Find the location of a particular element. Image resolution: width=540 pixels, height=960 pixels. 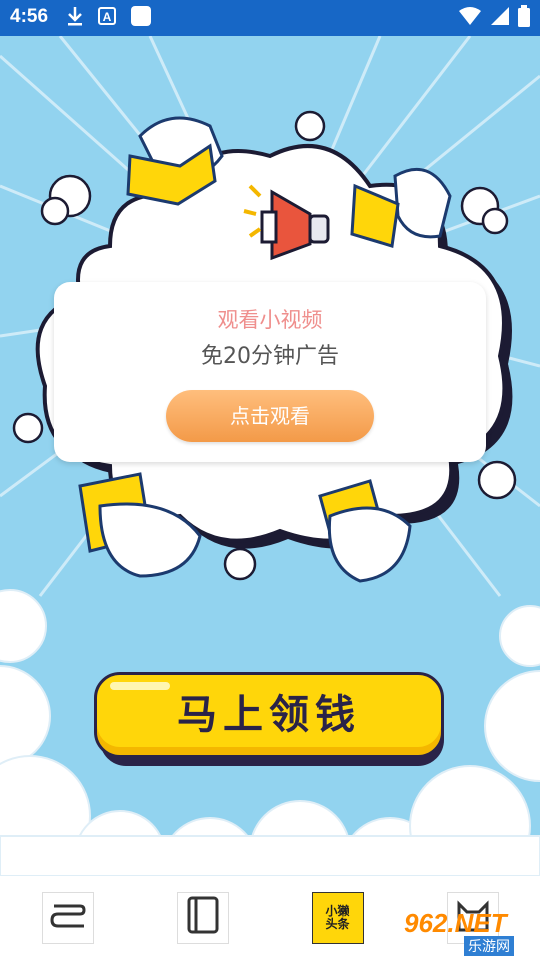

book-icon is located at coordinates (203, 918).